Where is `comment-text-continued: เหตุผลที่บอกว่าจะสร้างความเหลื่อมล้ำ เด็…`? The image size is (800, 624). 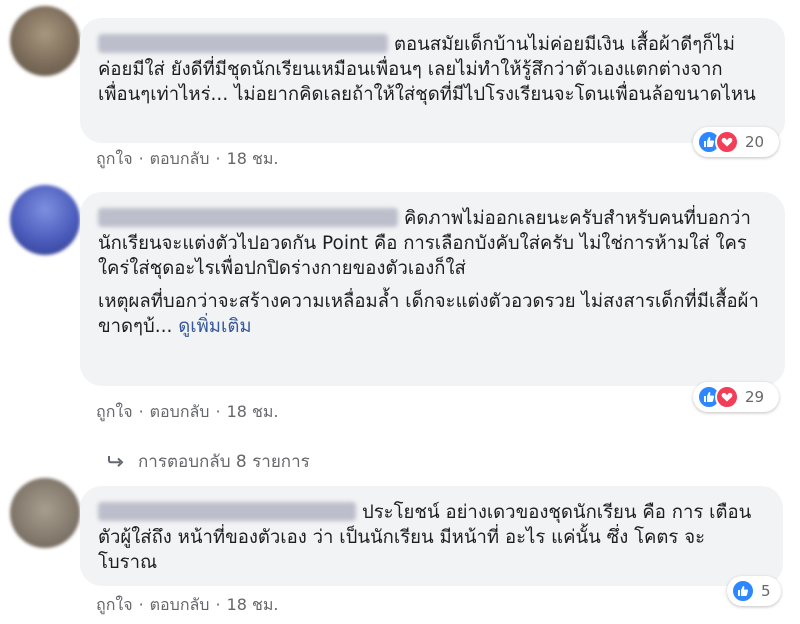 comment-text-continued: เหตุผลที่บอกว่าจะสร้างความเหลื่อมล้ำ เด็… is located at coordinates (428, 314).